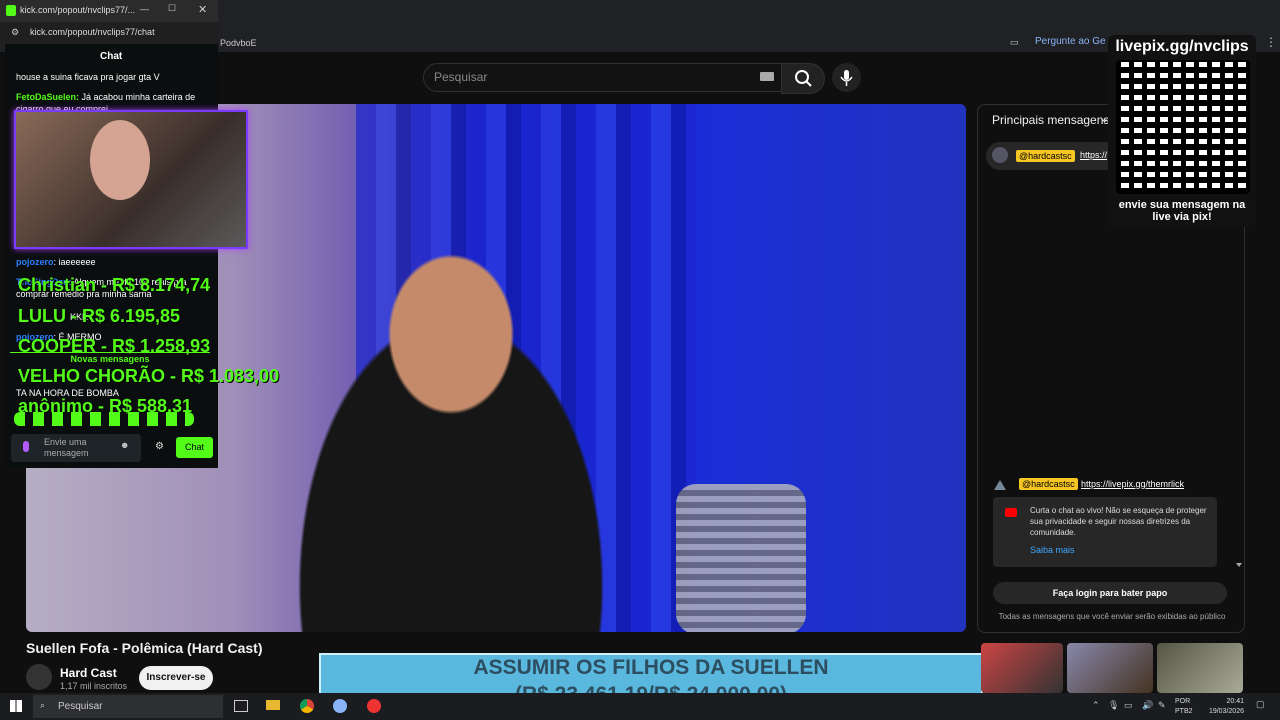 This screenshot has height=720, width=1280. What do you see at coordinates (144, 648) in the screenshot?
I see `video-title: Suellen Fofa - Polêmica (Hard Cast)` at bounding box center [144, 648].